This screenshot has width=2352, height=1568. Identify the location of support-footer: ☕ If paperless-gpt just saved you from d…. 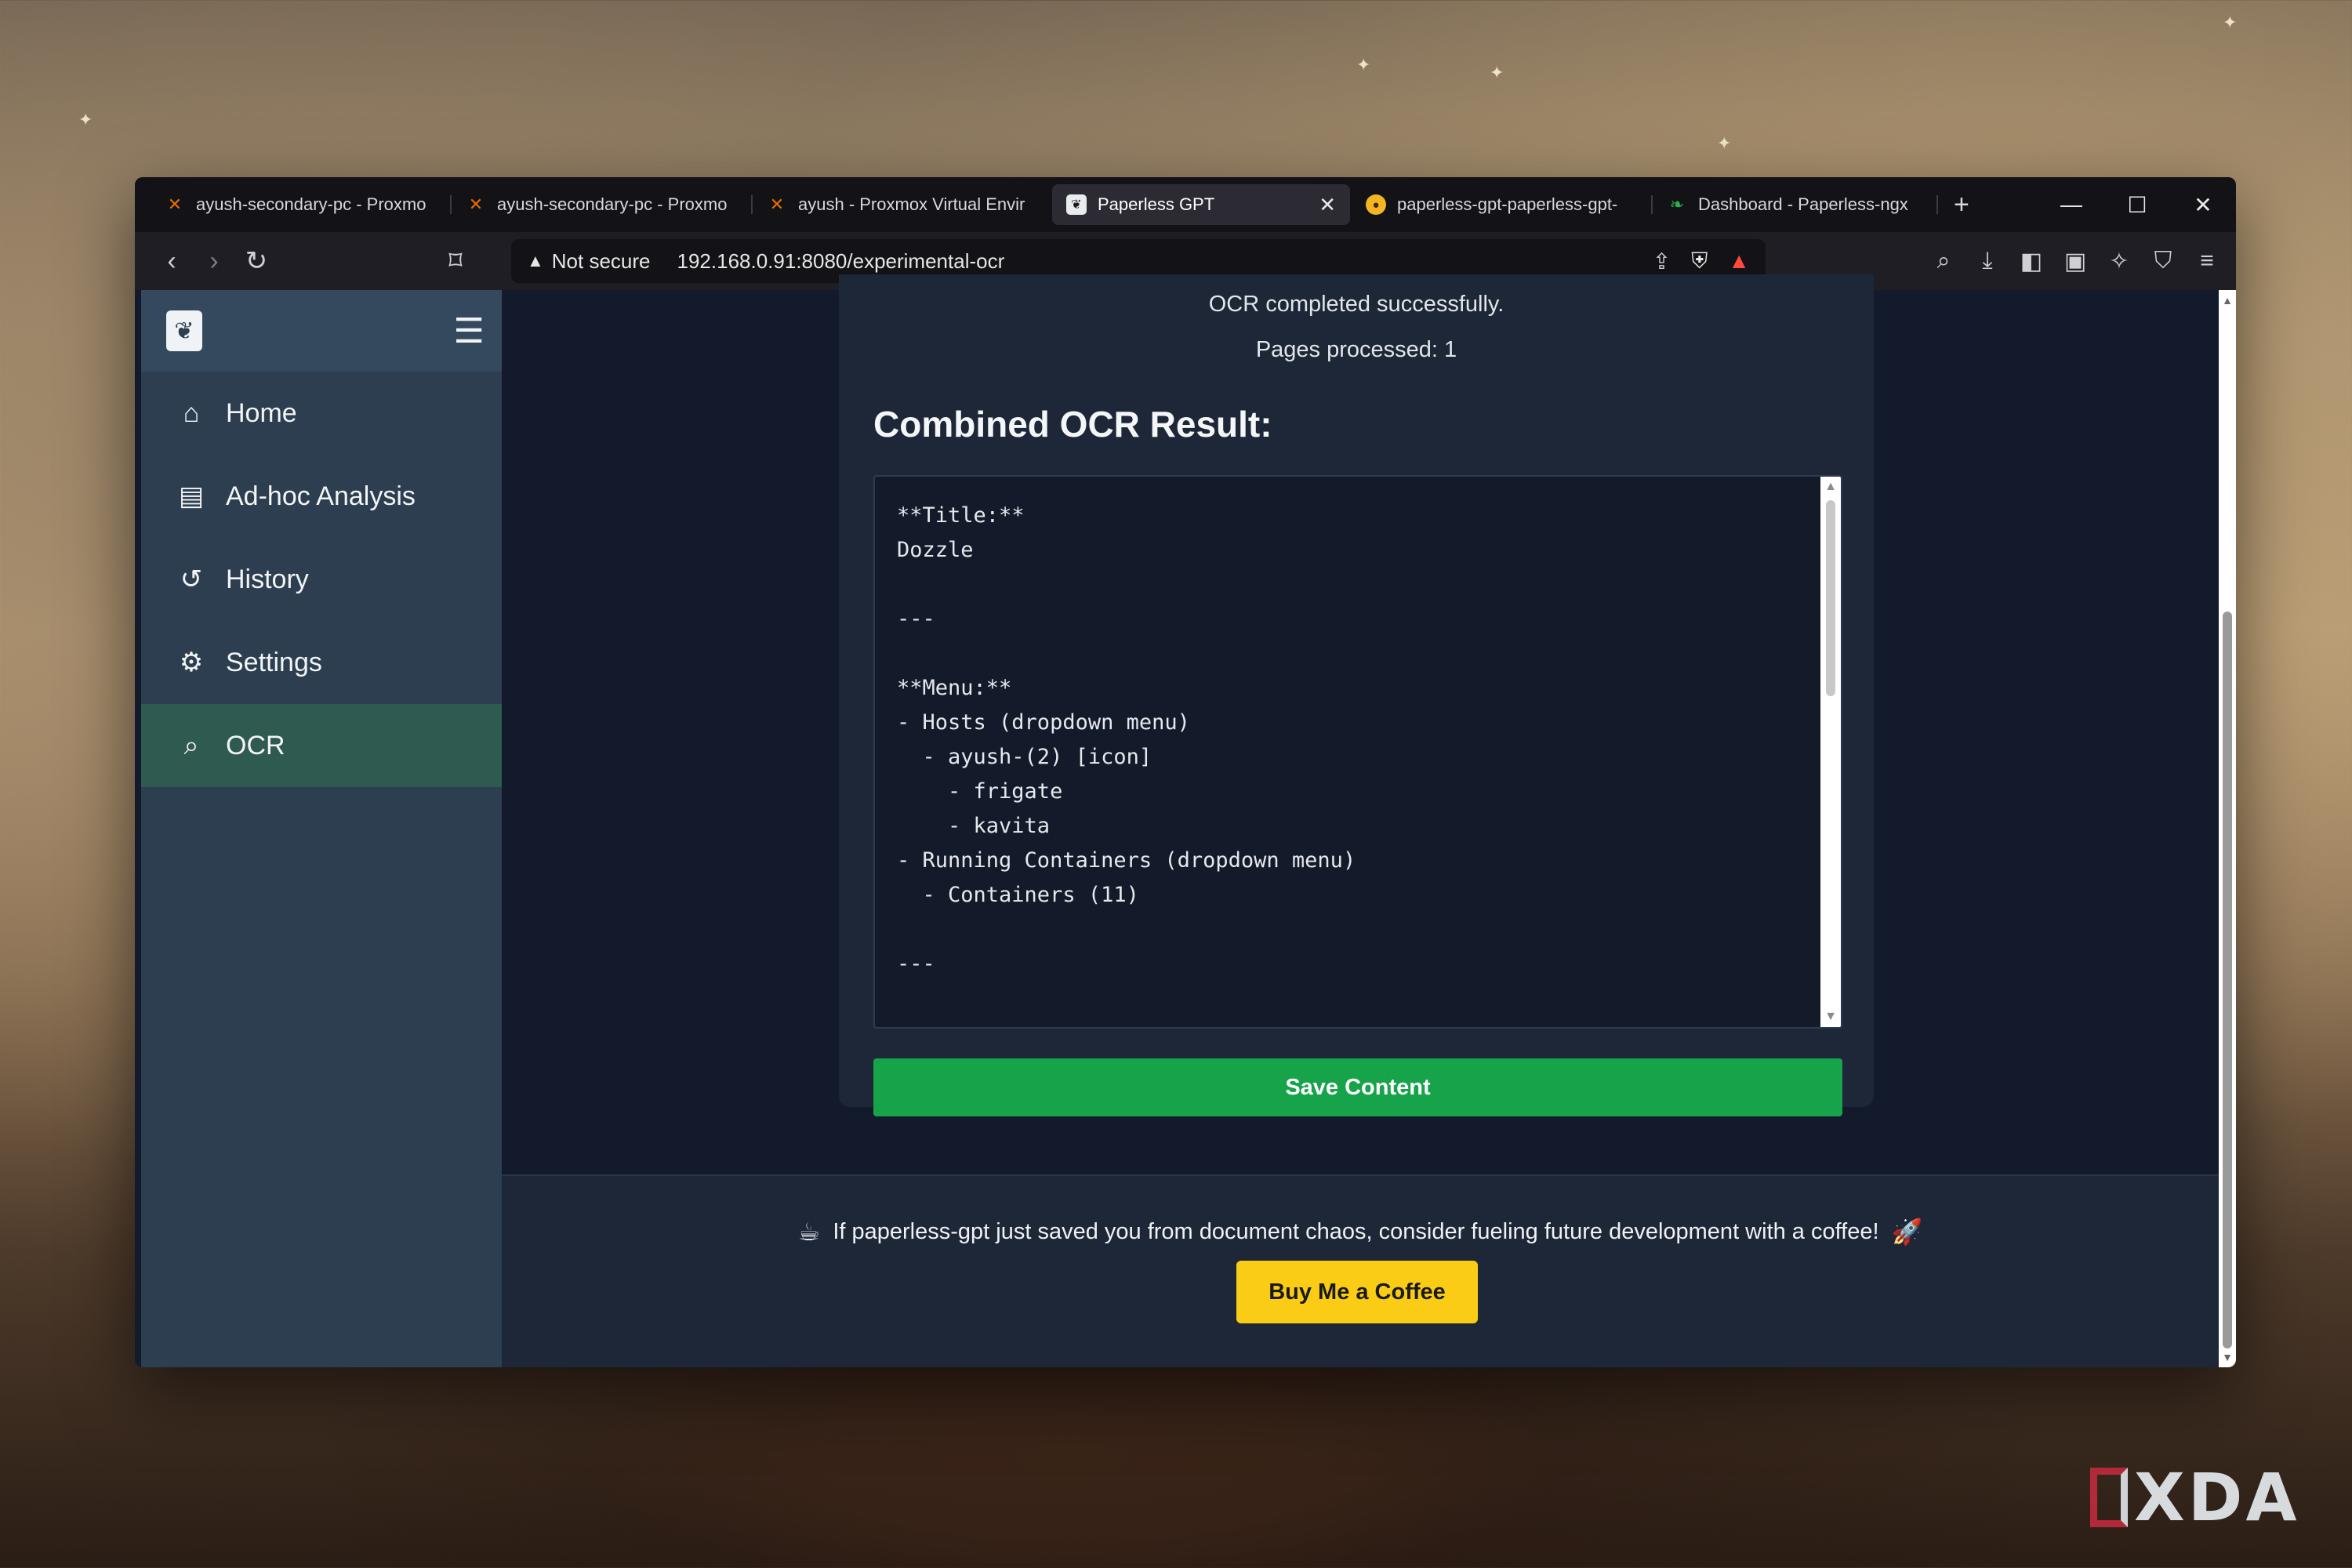
(1360, 1270).